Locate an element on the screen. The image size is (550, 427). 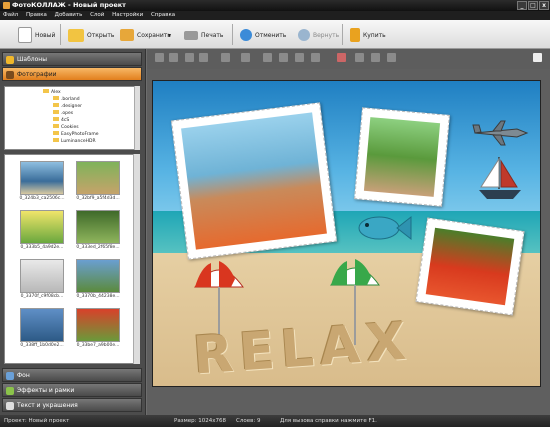
new-document-icon is located at coordinates (25, 35).